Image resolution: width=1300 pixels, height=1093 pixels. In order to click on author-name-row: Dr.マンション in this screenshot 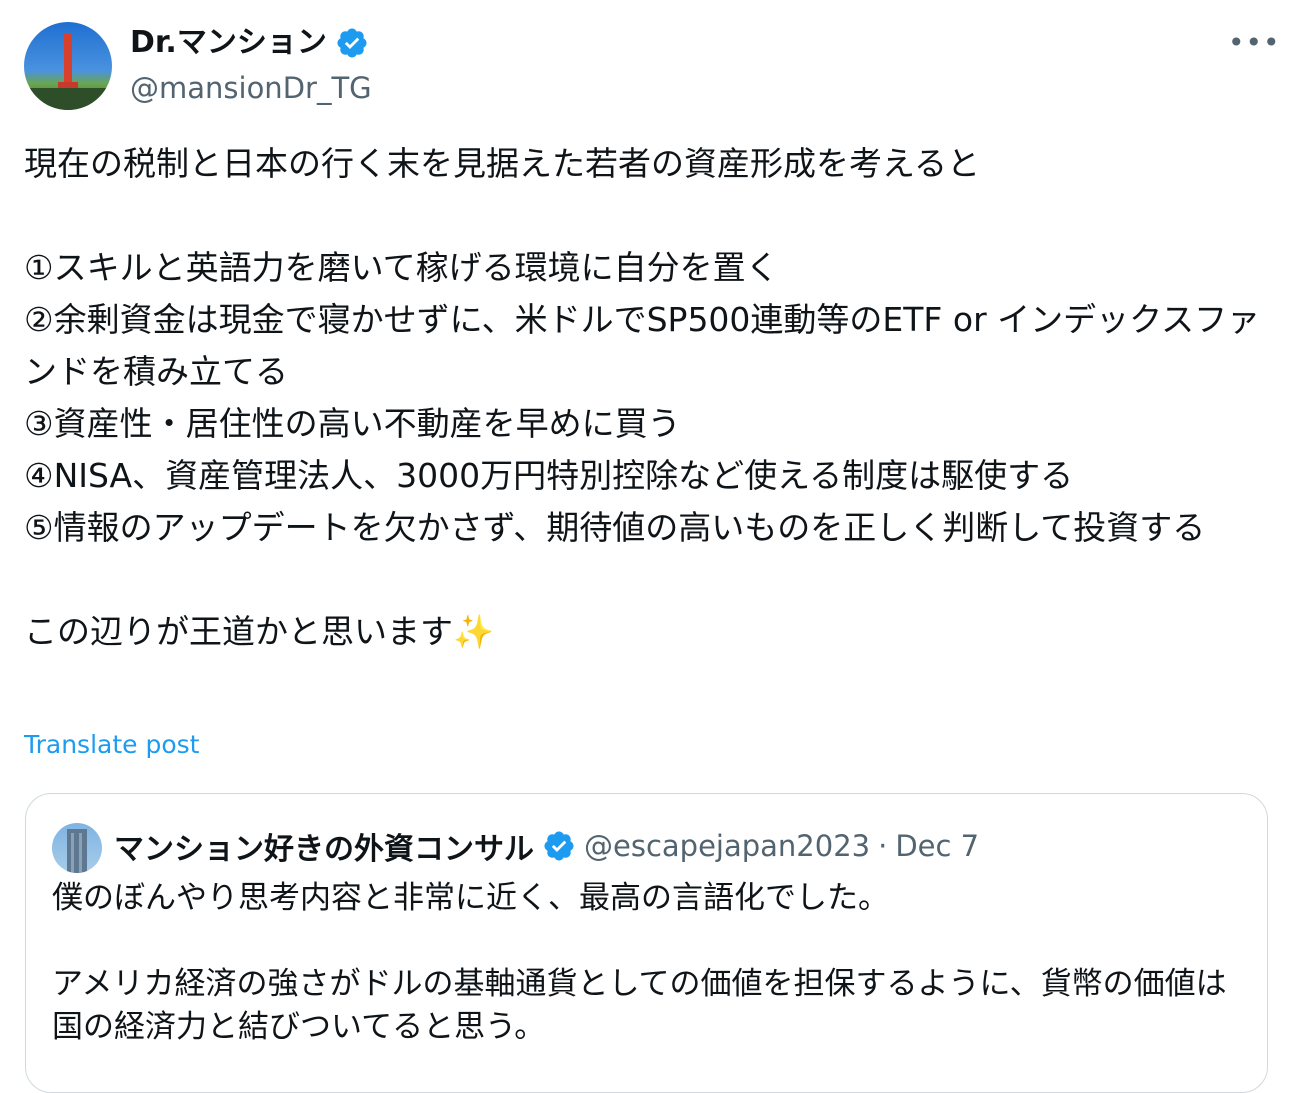, I will do `click(249, 43)`.